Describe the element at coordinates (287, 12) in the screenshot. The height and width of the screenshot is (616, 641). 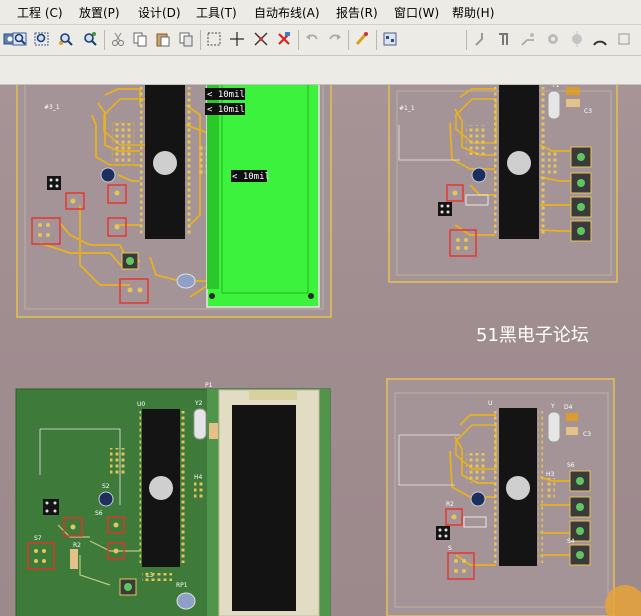
I see `menu-autoroute: 自动布线(A)` at that location.